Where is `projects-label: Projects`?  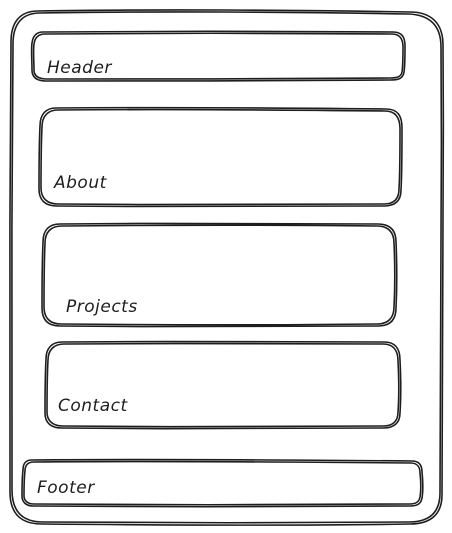 projects-label: Projects is located at coordinates (102, 307).